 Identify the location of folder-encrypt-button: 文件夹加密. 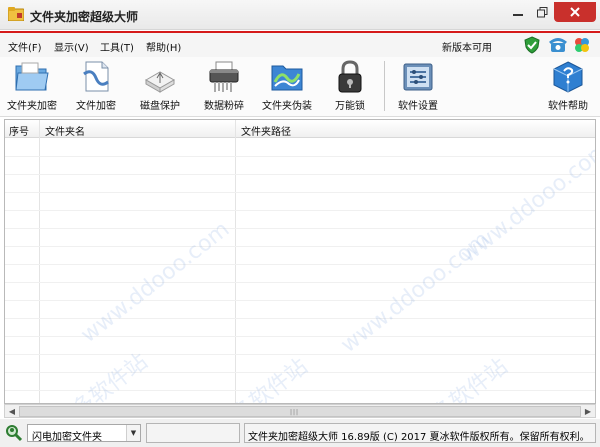
(32, 87).